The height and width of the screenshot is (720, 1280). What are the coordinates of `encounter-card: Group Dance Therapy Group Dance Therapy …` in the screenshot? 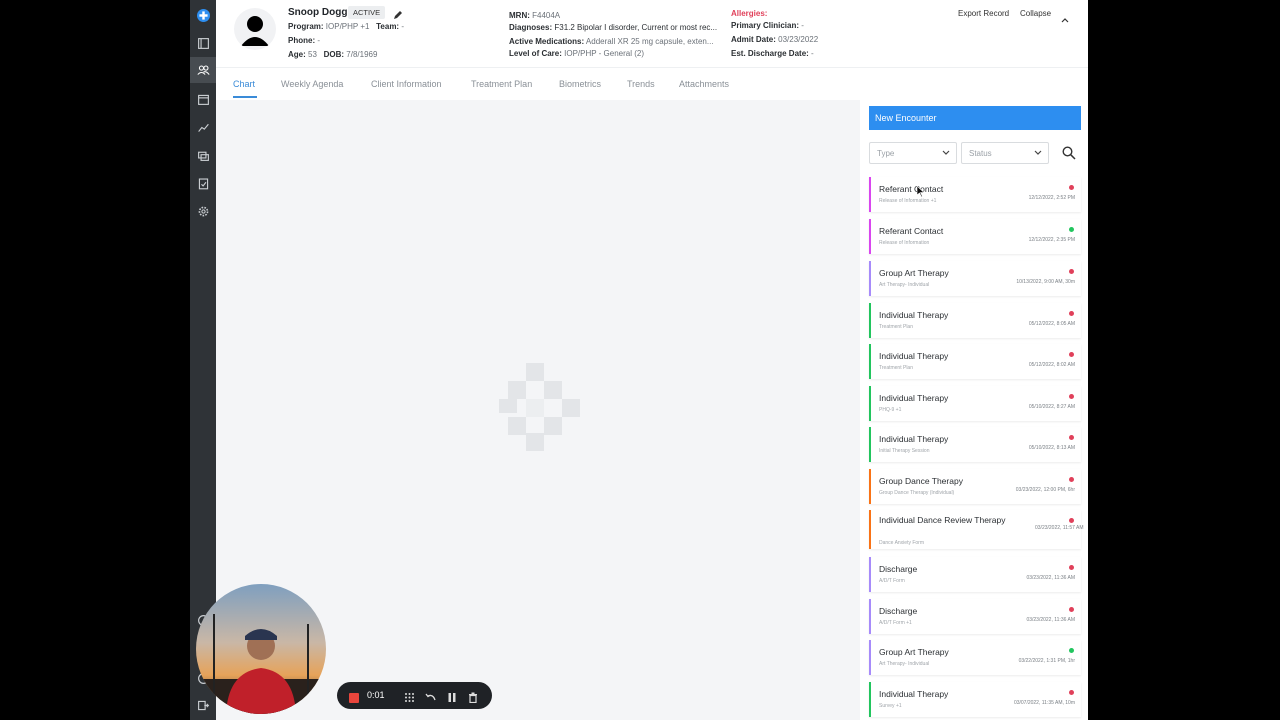 It's located at (975, 486).